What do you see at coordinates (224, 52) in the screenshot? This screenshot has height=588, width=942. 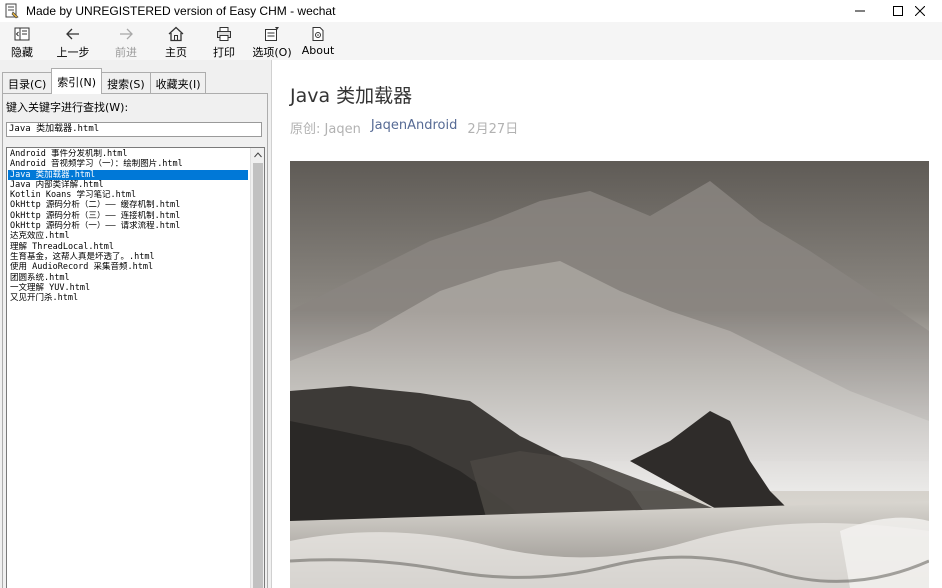 I see `print-label: 打印` at bounding box center [224, 52].